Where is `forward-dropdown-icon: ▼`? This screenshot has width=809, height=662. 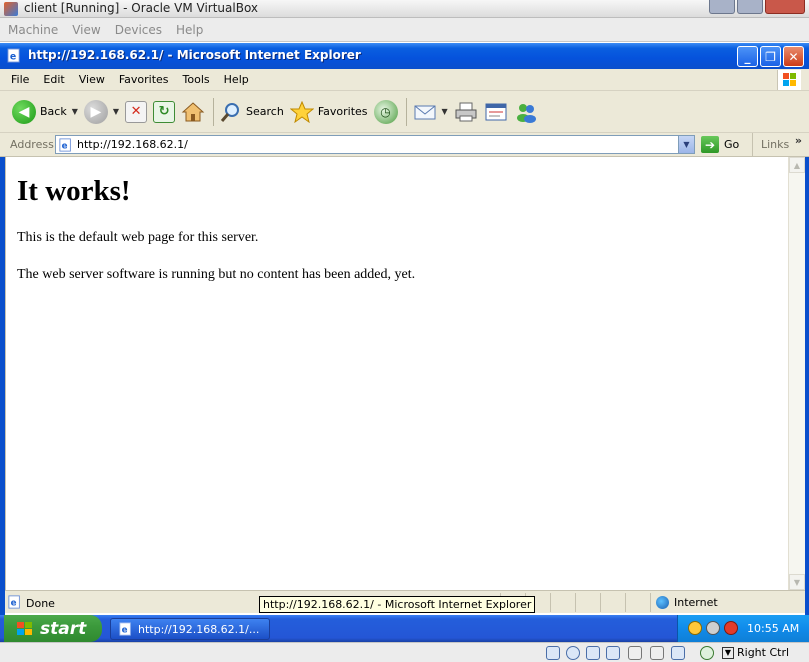 forward-dropdown-icon: ▼ is located at coordinates (116, 111).